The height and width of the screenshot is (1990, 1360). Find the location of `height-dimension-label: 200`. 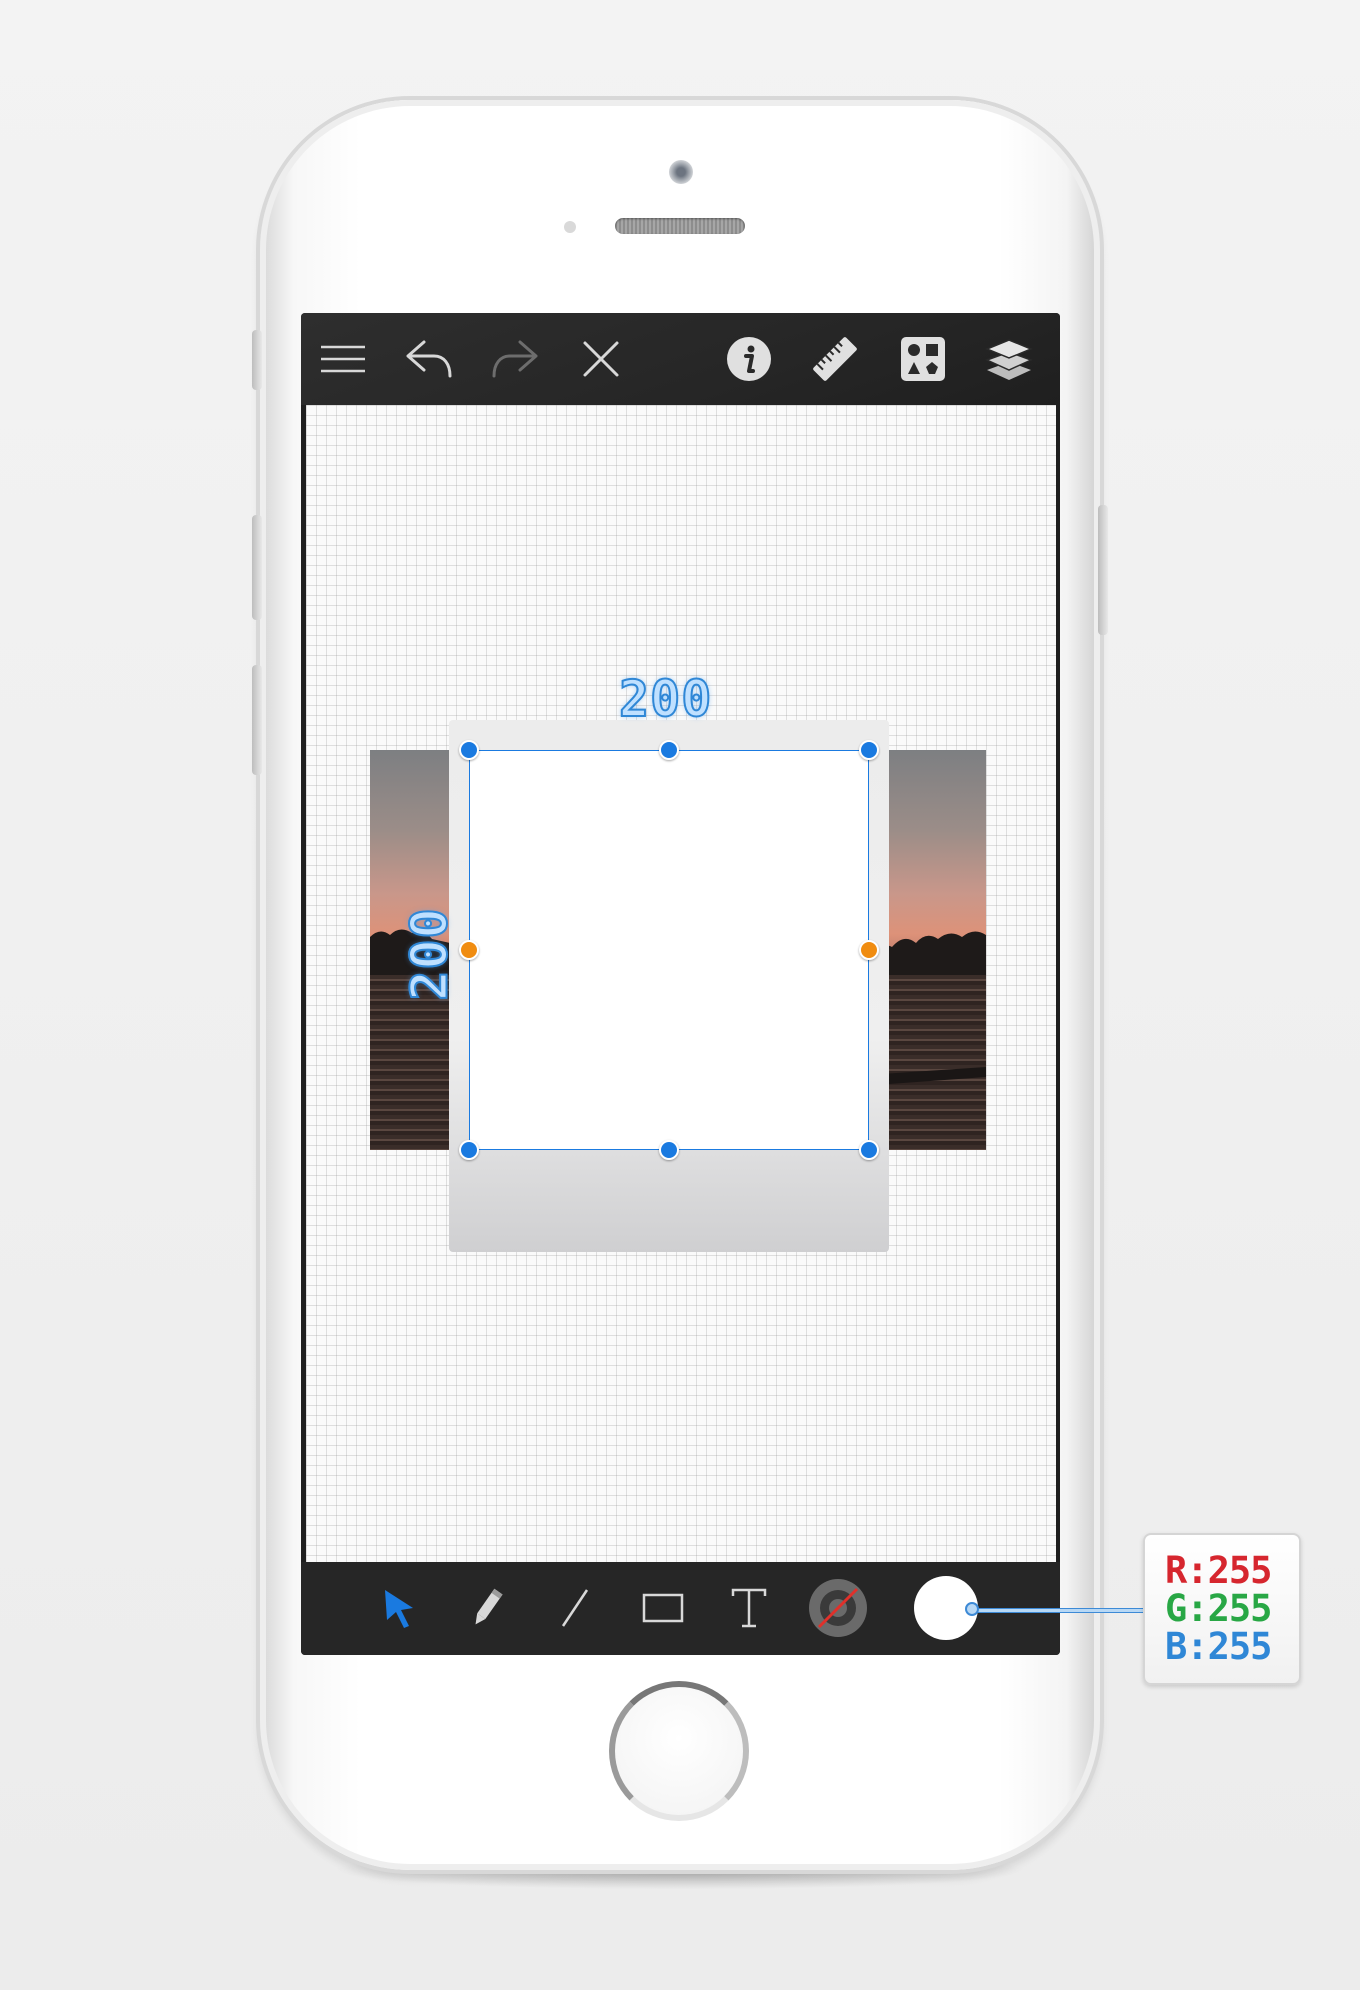

height-dimension-label: 200 is located at coordinates (430, 953).